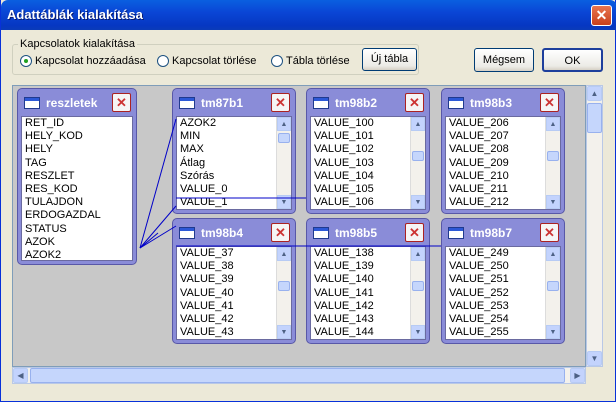 This screenshot has height=402, width=616. What do you see at coordinates (308, 15) in the screenshot?
I see `title-bar: Adattáblák kialakítása ✕` at bounding box center [308, 15].